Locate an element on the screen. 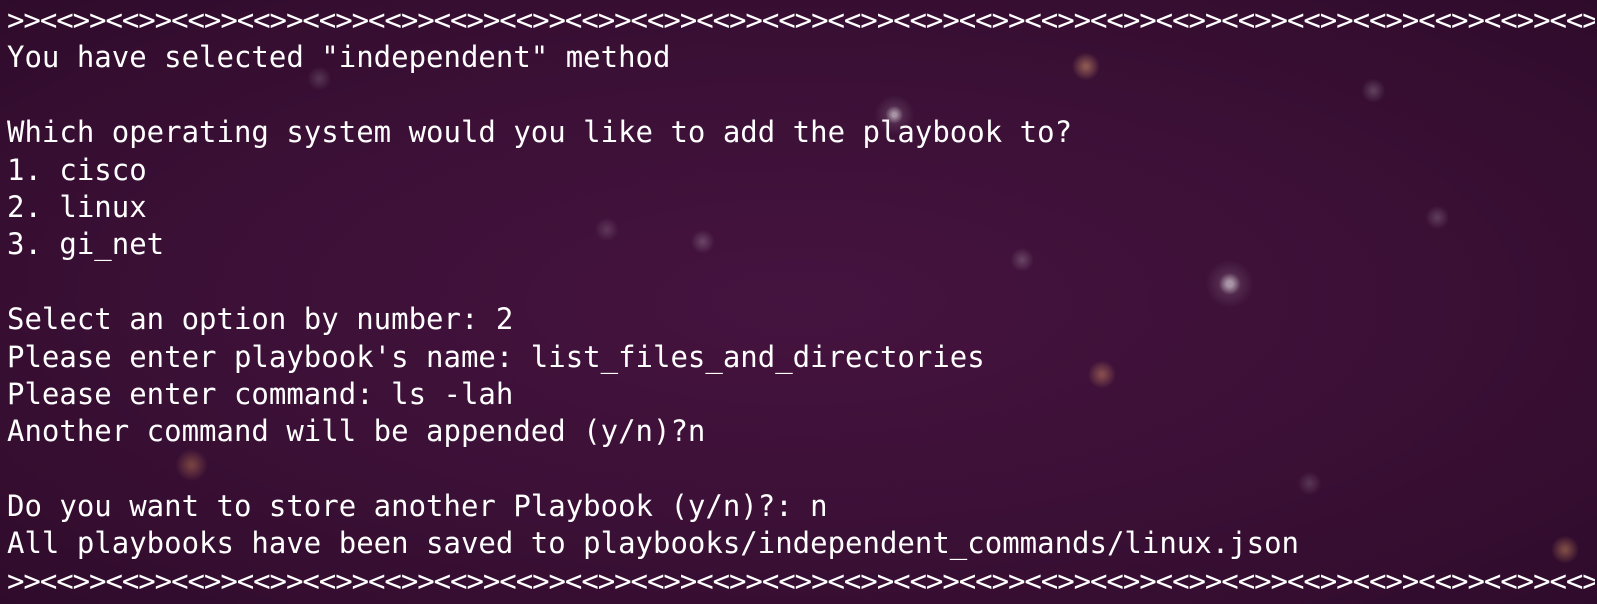 This screenshot has width=1597, height=604. command-line: Please enter command: ls -lah is located at coordinates (260, 393).